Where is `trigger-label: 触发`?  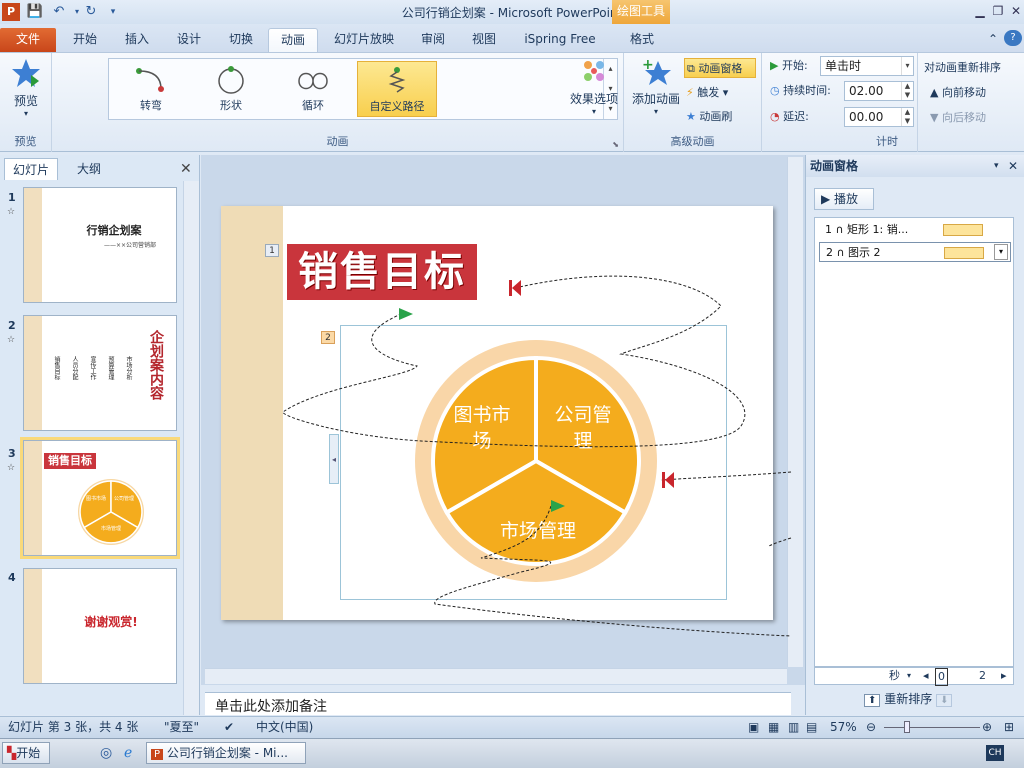
trigger-label: 触发 is located at coordinates (708, 92).